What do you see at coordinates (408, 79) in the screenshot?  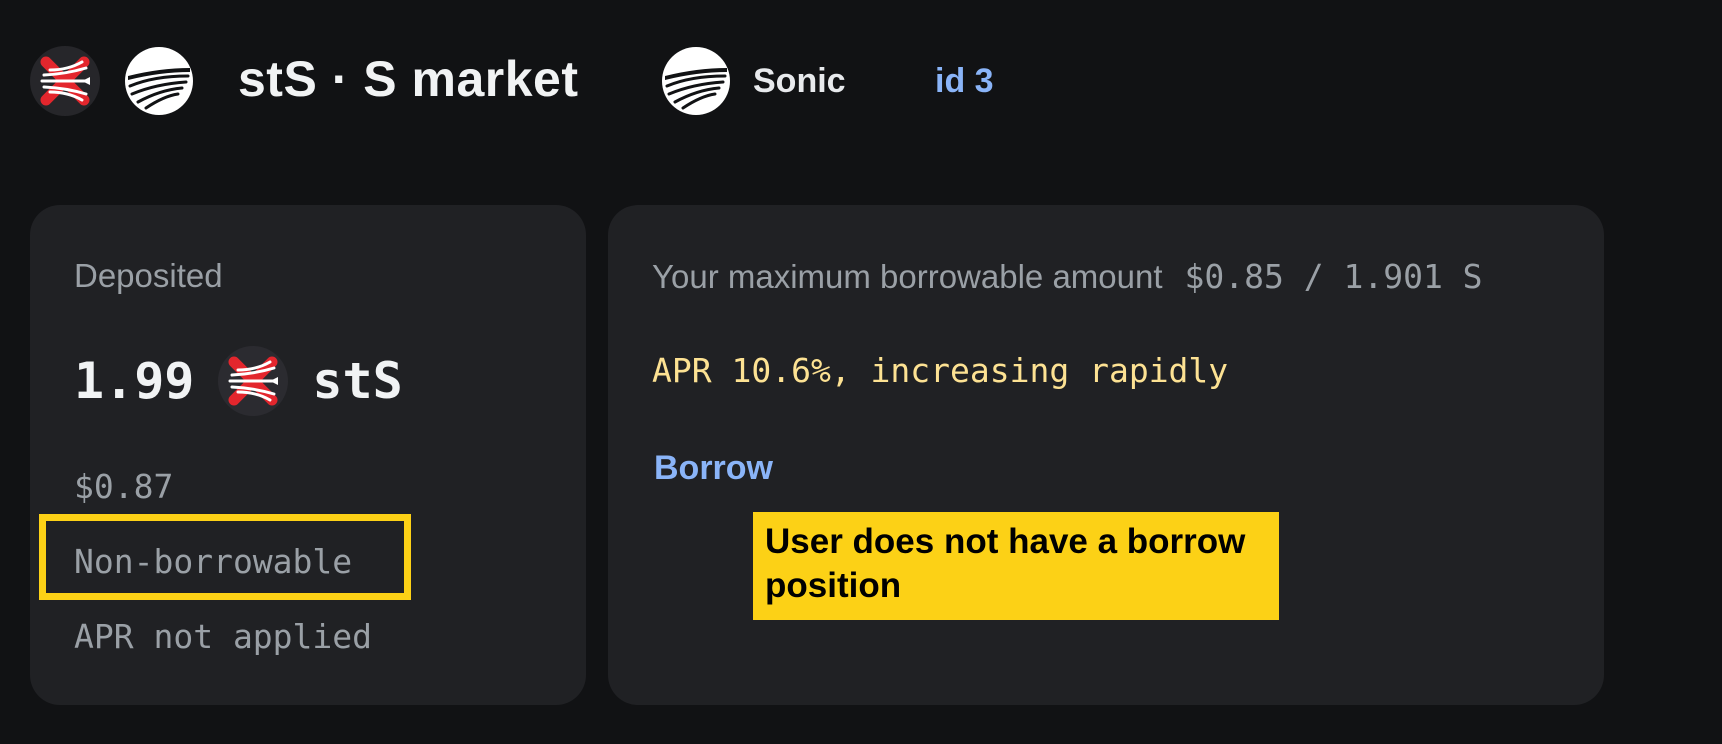 I see `market-title: stS · S market` at bounding box center [408, 79].